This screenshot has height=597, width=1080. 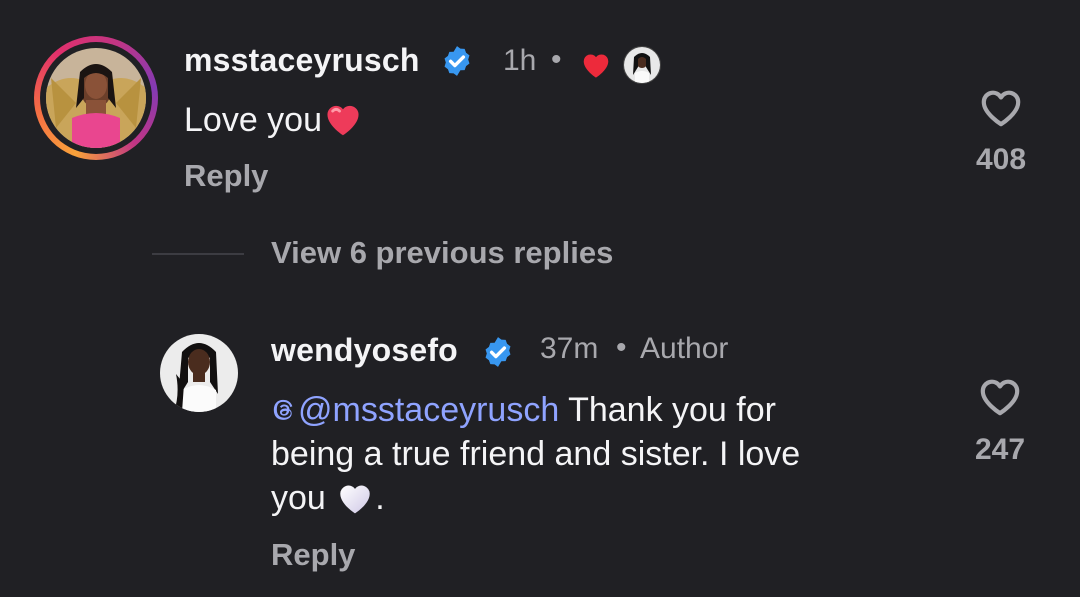 What do you see at coordinates (355, 499) in the screenshot?
I see `white-heart-emoji-icon` at bounding box center [355, 499].